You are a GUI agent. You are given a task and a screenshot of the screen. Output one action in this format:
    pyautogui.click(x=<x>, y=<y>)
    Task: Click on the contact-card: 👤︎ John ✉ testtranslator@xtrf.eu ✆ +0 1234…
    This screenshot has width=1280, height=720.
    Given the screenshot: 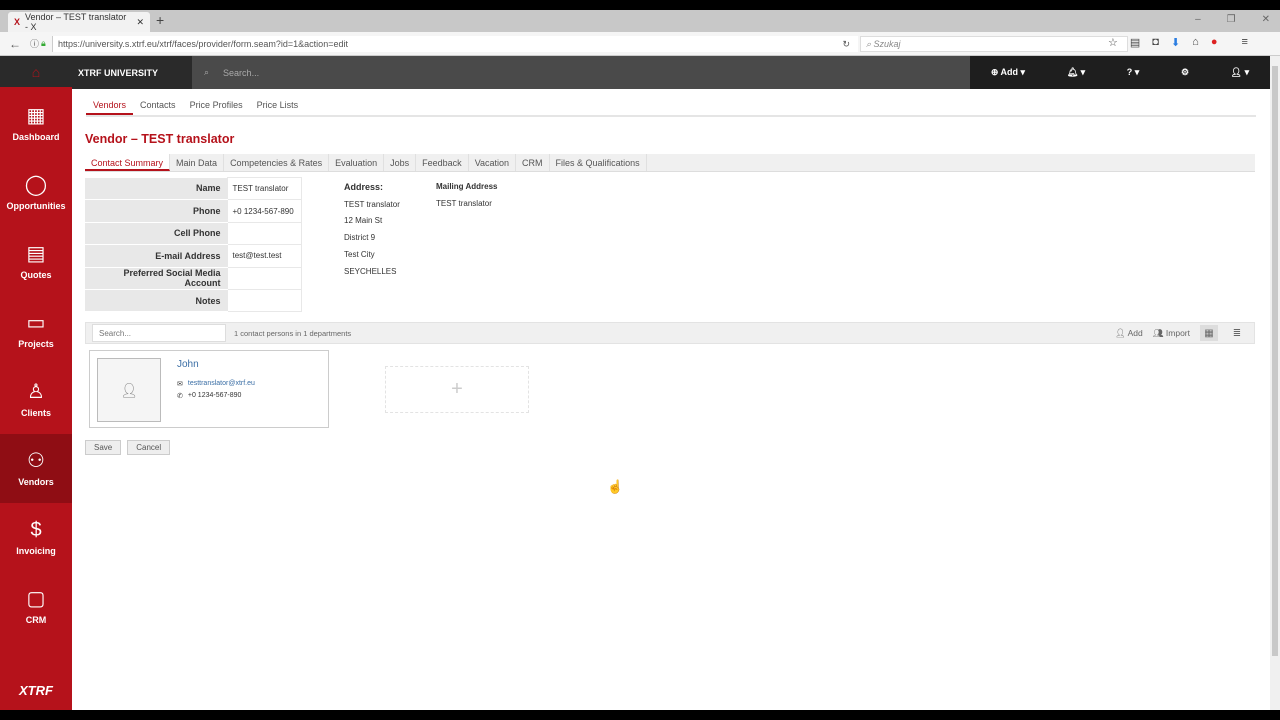 What is the action you would take?
    pyautogui.click(x=209, y=389)
    